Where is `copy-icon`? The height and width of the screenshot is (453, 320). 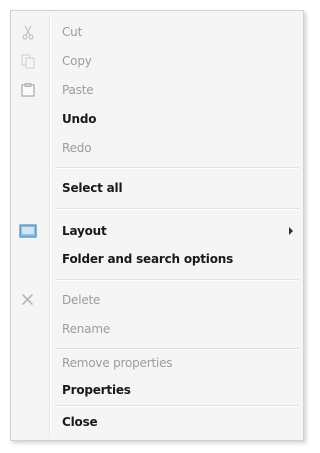 copy-icon is located at coordinates (28, 61).